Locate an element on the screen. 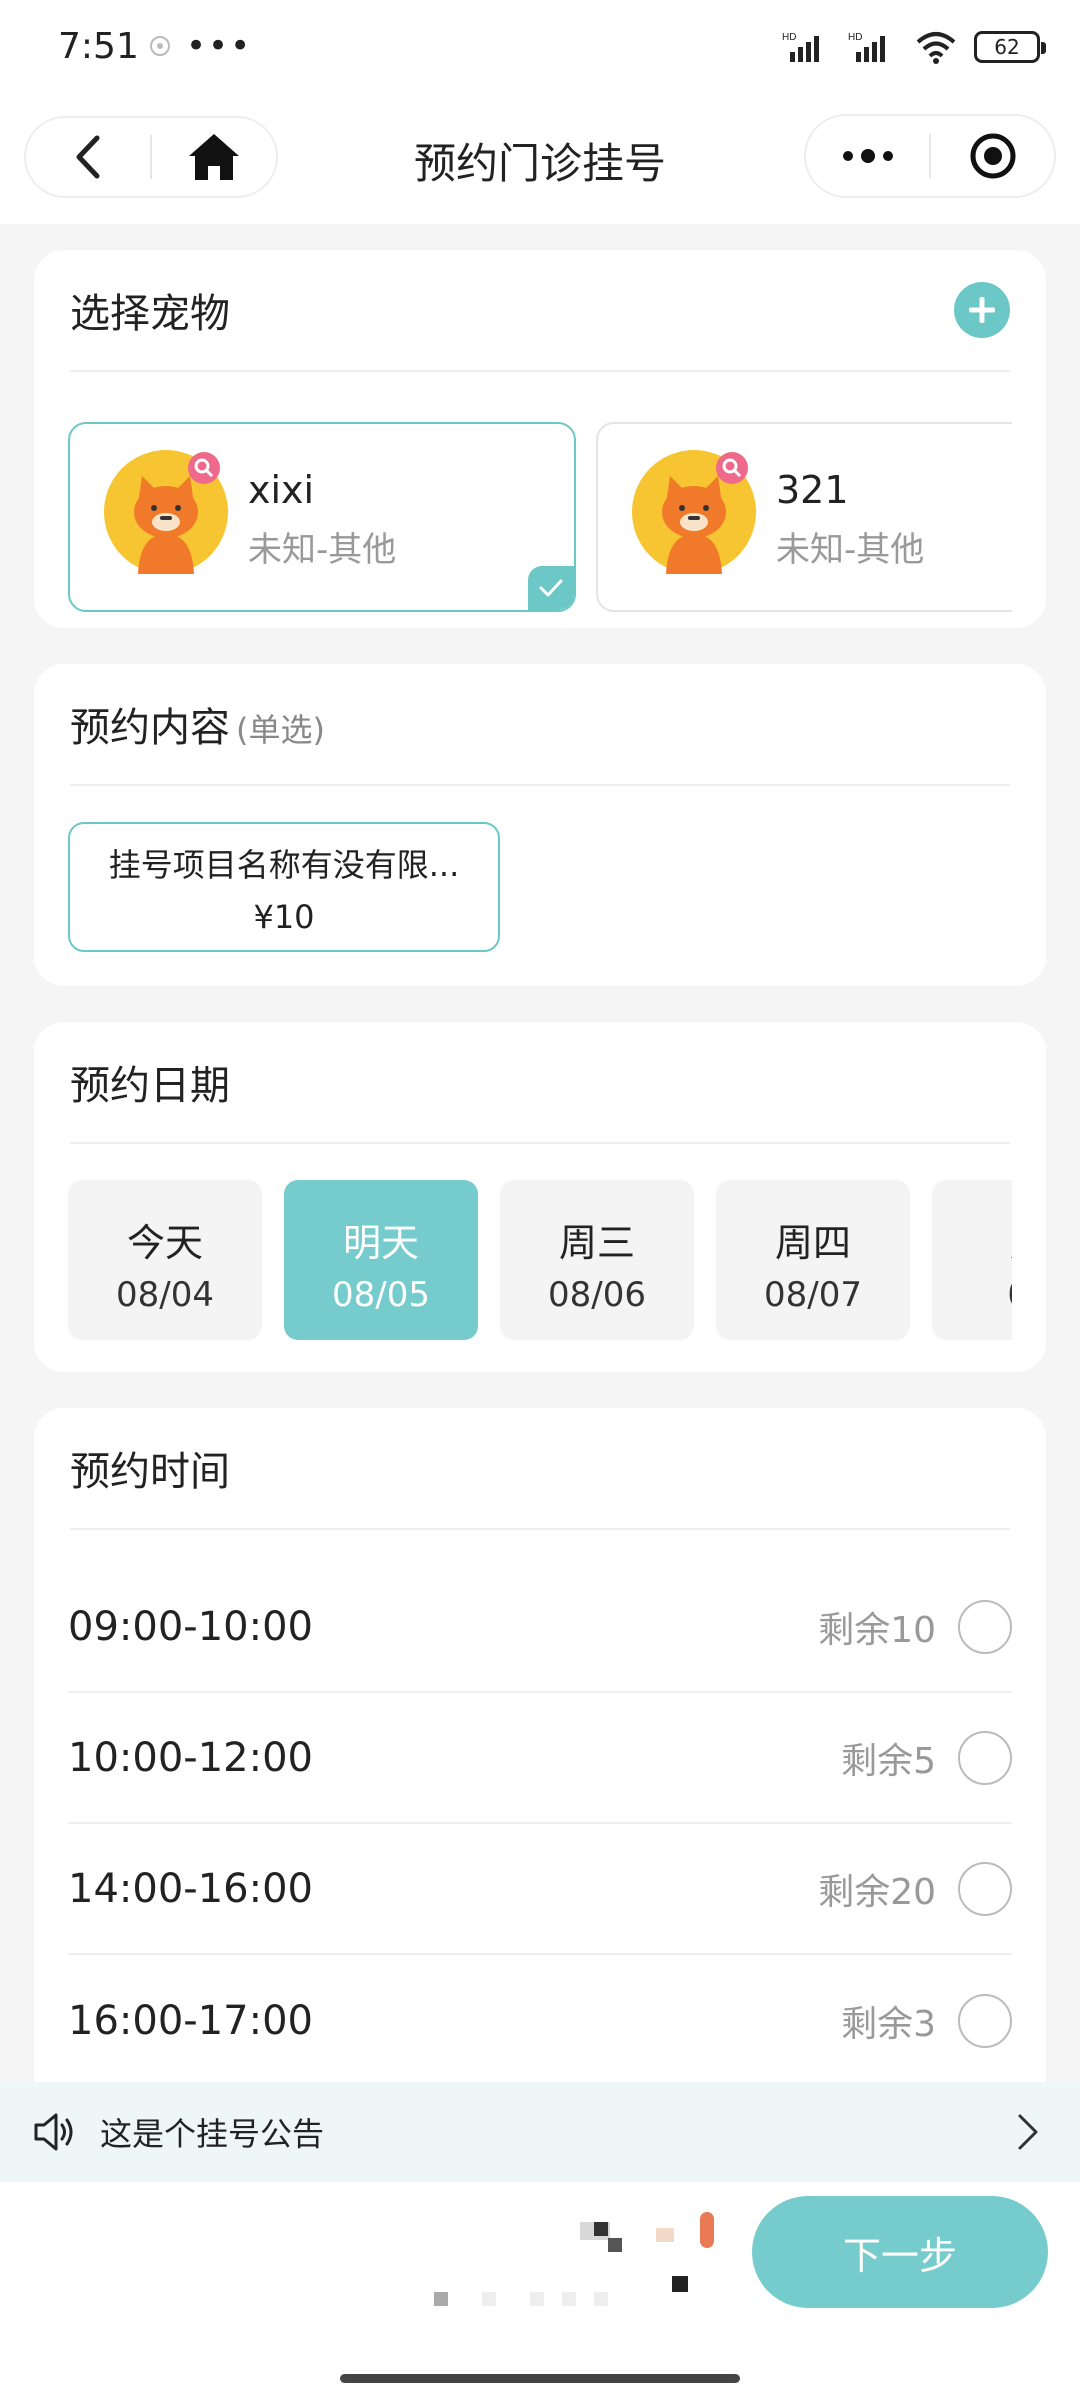 This screenshot has width=1080, height=2400. time-slot-right: 剩余3 is located at coordinates (926, 2020).